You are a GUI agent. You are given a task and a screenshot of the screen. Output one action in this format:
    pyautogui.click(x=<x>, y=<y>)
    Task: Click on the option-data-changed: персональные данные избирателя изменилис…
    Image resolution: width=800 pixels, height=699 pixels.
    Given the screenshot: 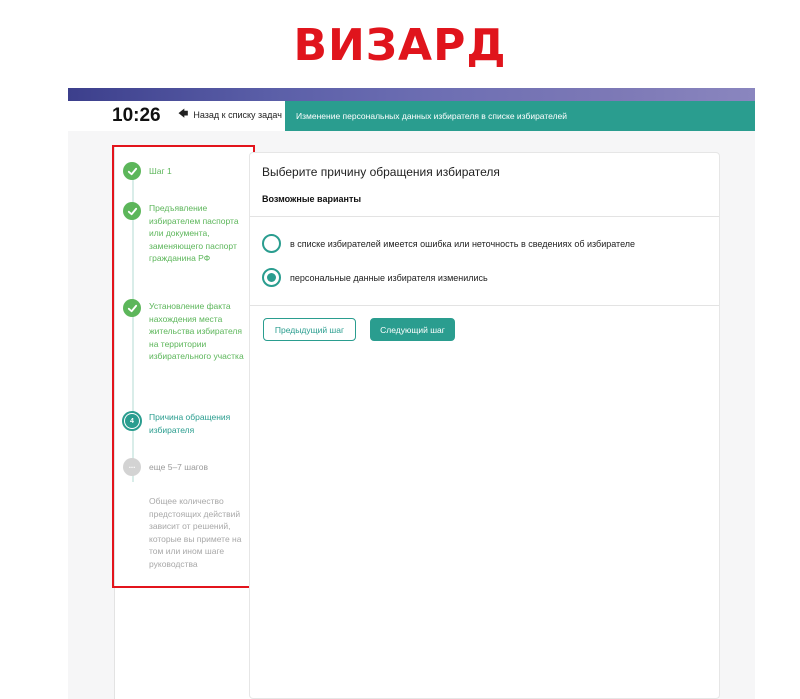 What is the action you would take?
    pyautogui.click(x=375, y=277)
    